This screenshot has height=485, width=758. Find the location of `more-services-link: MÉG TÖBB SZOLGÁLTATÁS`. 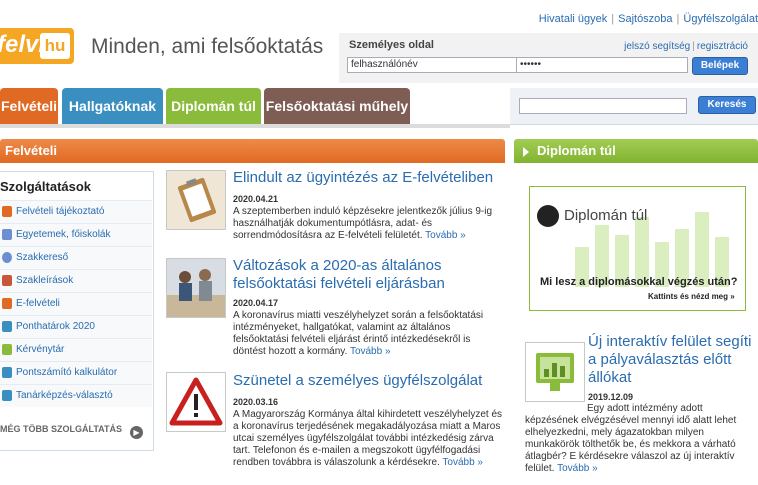

more-services-link: MÉG TÖBB SZOLGÁLTATÁS is located at coordinates (61, 429).